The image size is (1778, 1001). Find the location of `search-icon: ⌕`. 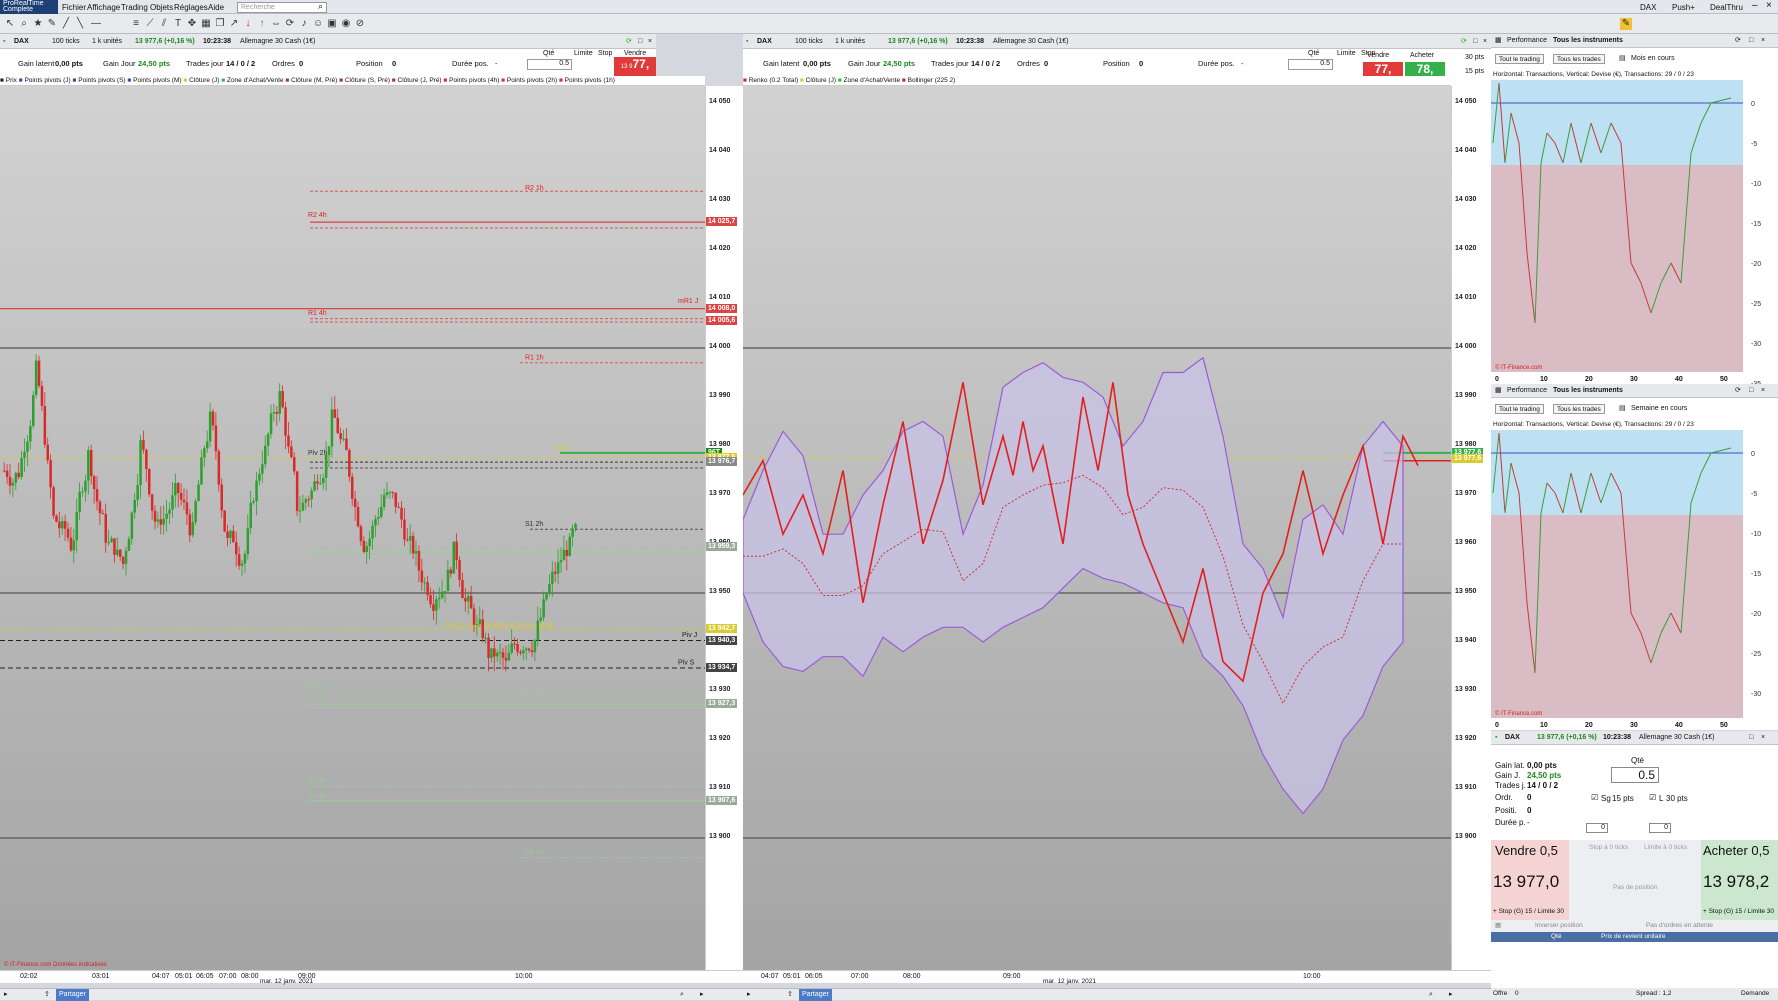

search-icon: ⌕ is located at coordinates (320, 6).